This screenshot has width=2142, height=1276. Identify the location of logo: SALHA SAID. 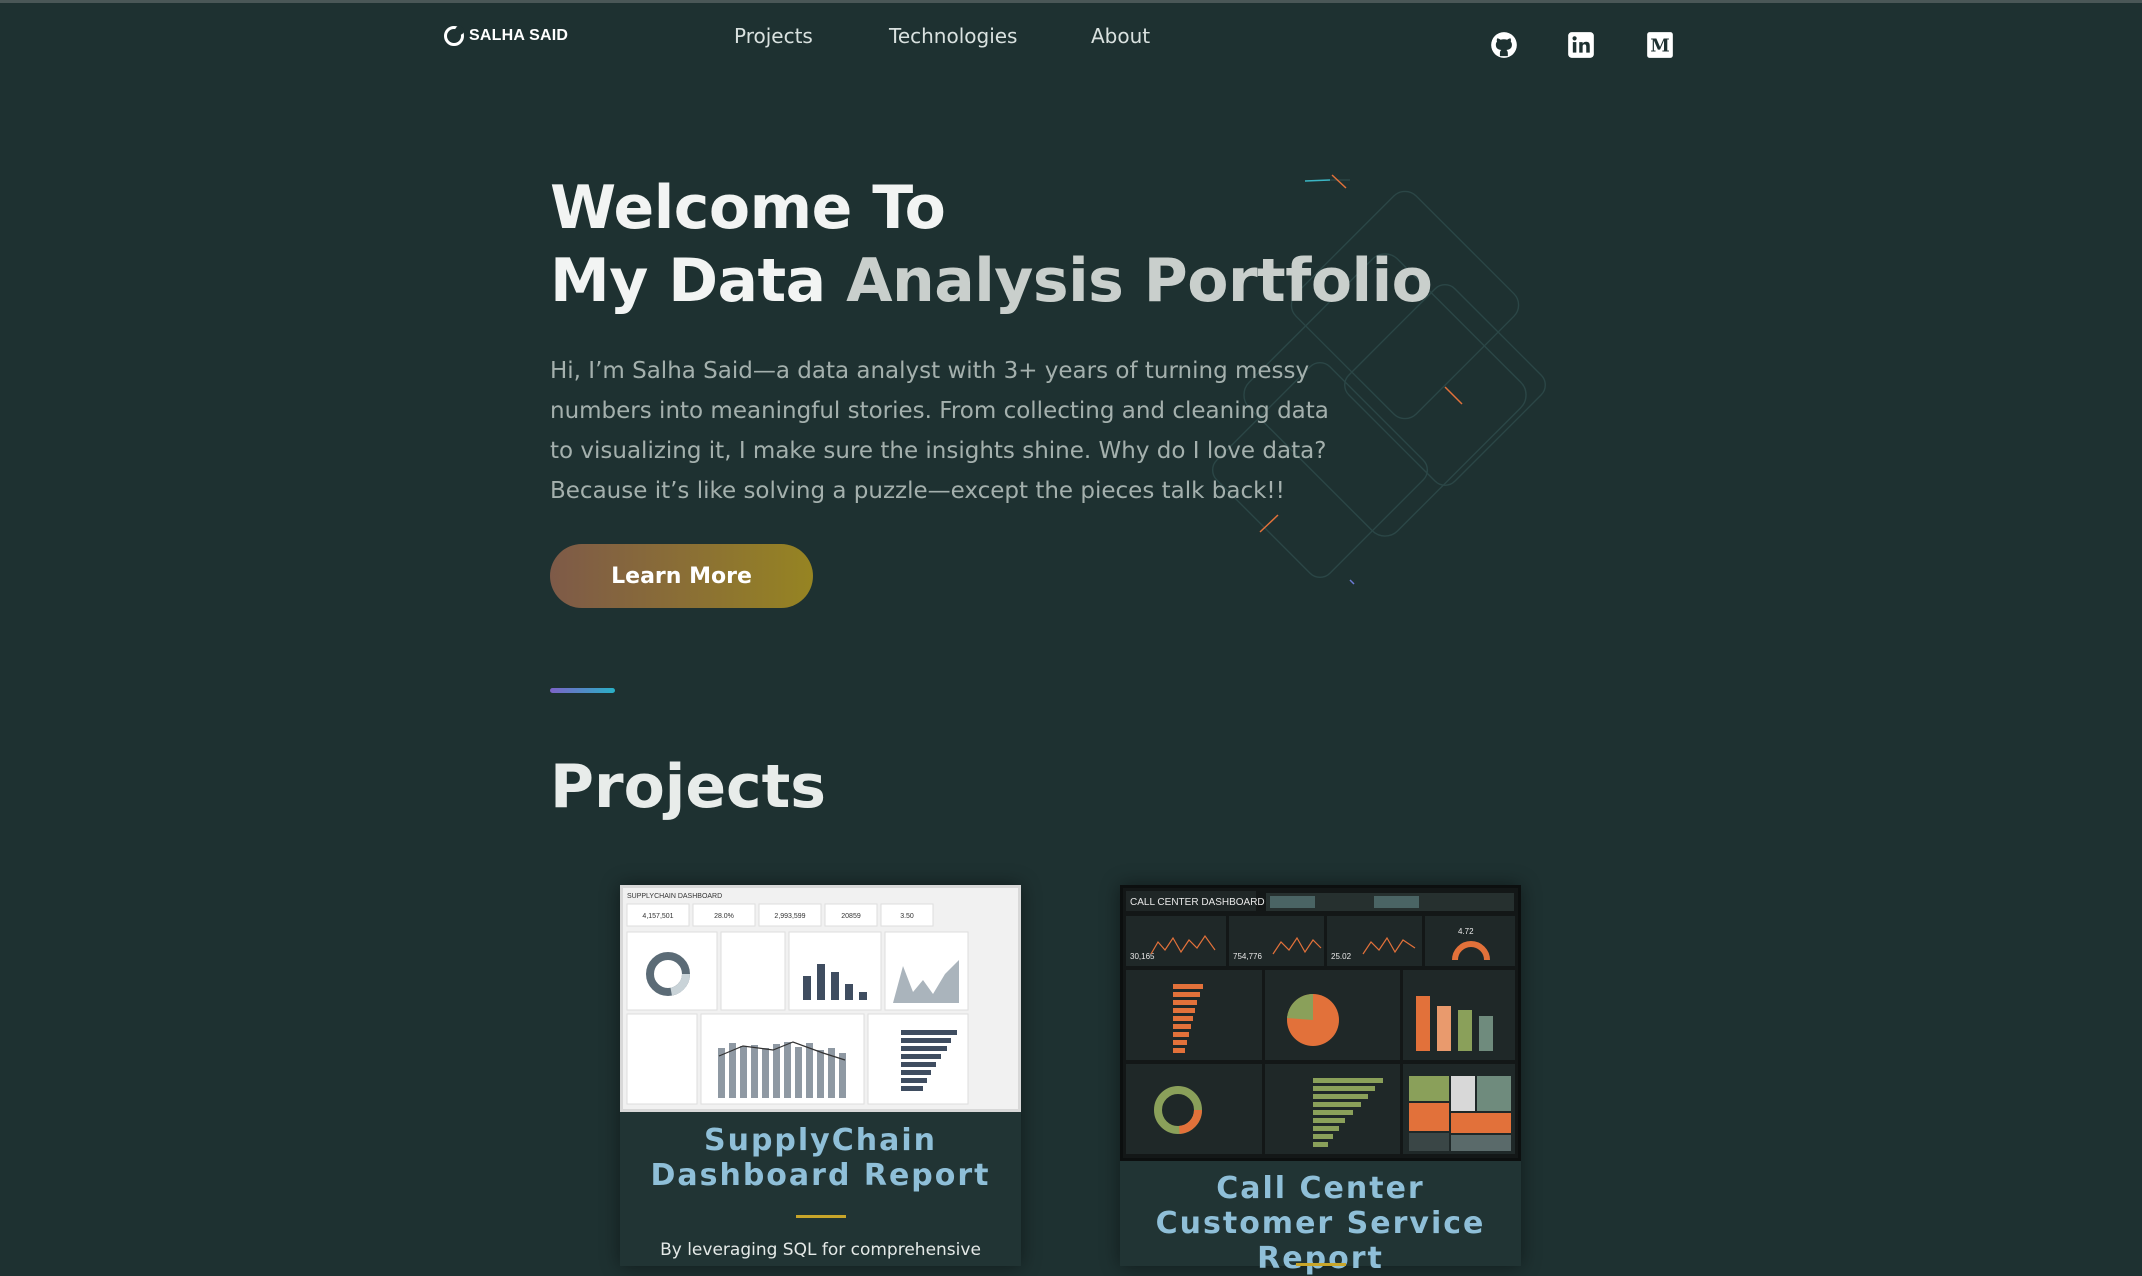
(506, 36).